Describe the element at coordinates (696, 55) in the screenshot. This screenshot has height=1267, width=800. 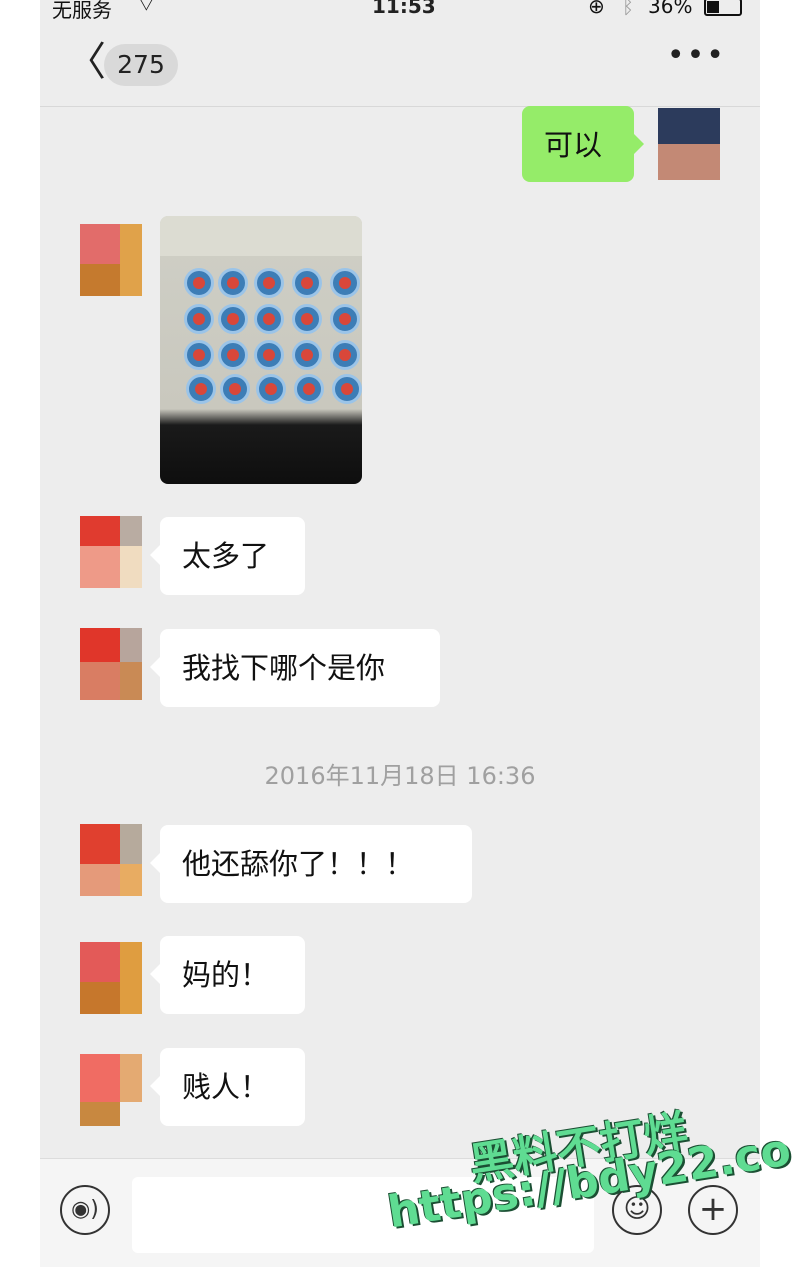
I see `more-options-icon: •••` at that location.